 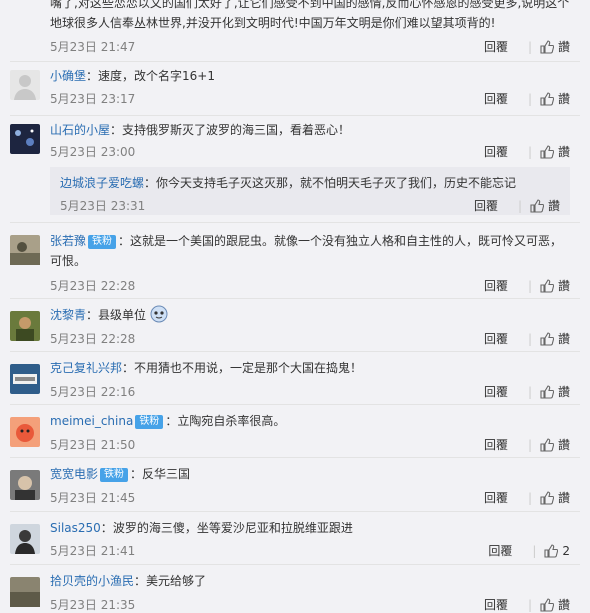 What do you see at coordinates (156, 76) in the screenshot?
I see `comment-text: 速度，改个名字16+1` at bounding box center [156, 76].